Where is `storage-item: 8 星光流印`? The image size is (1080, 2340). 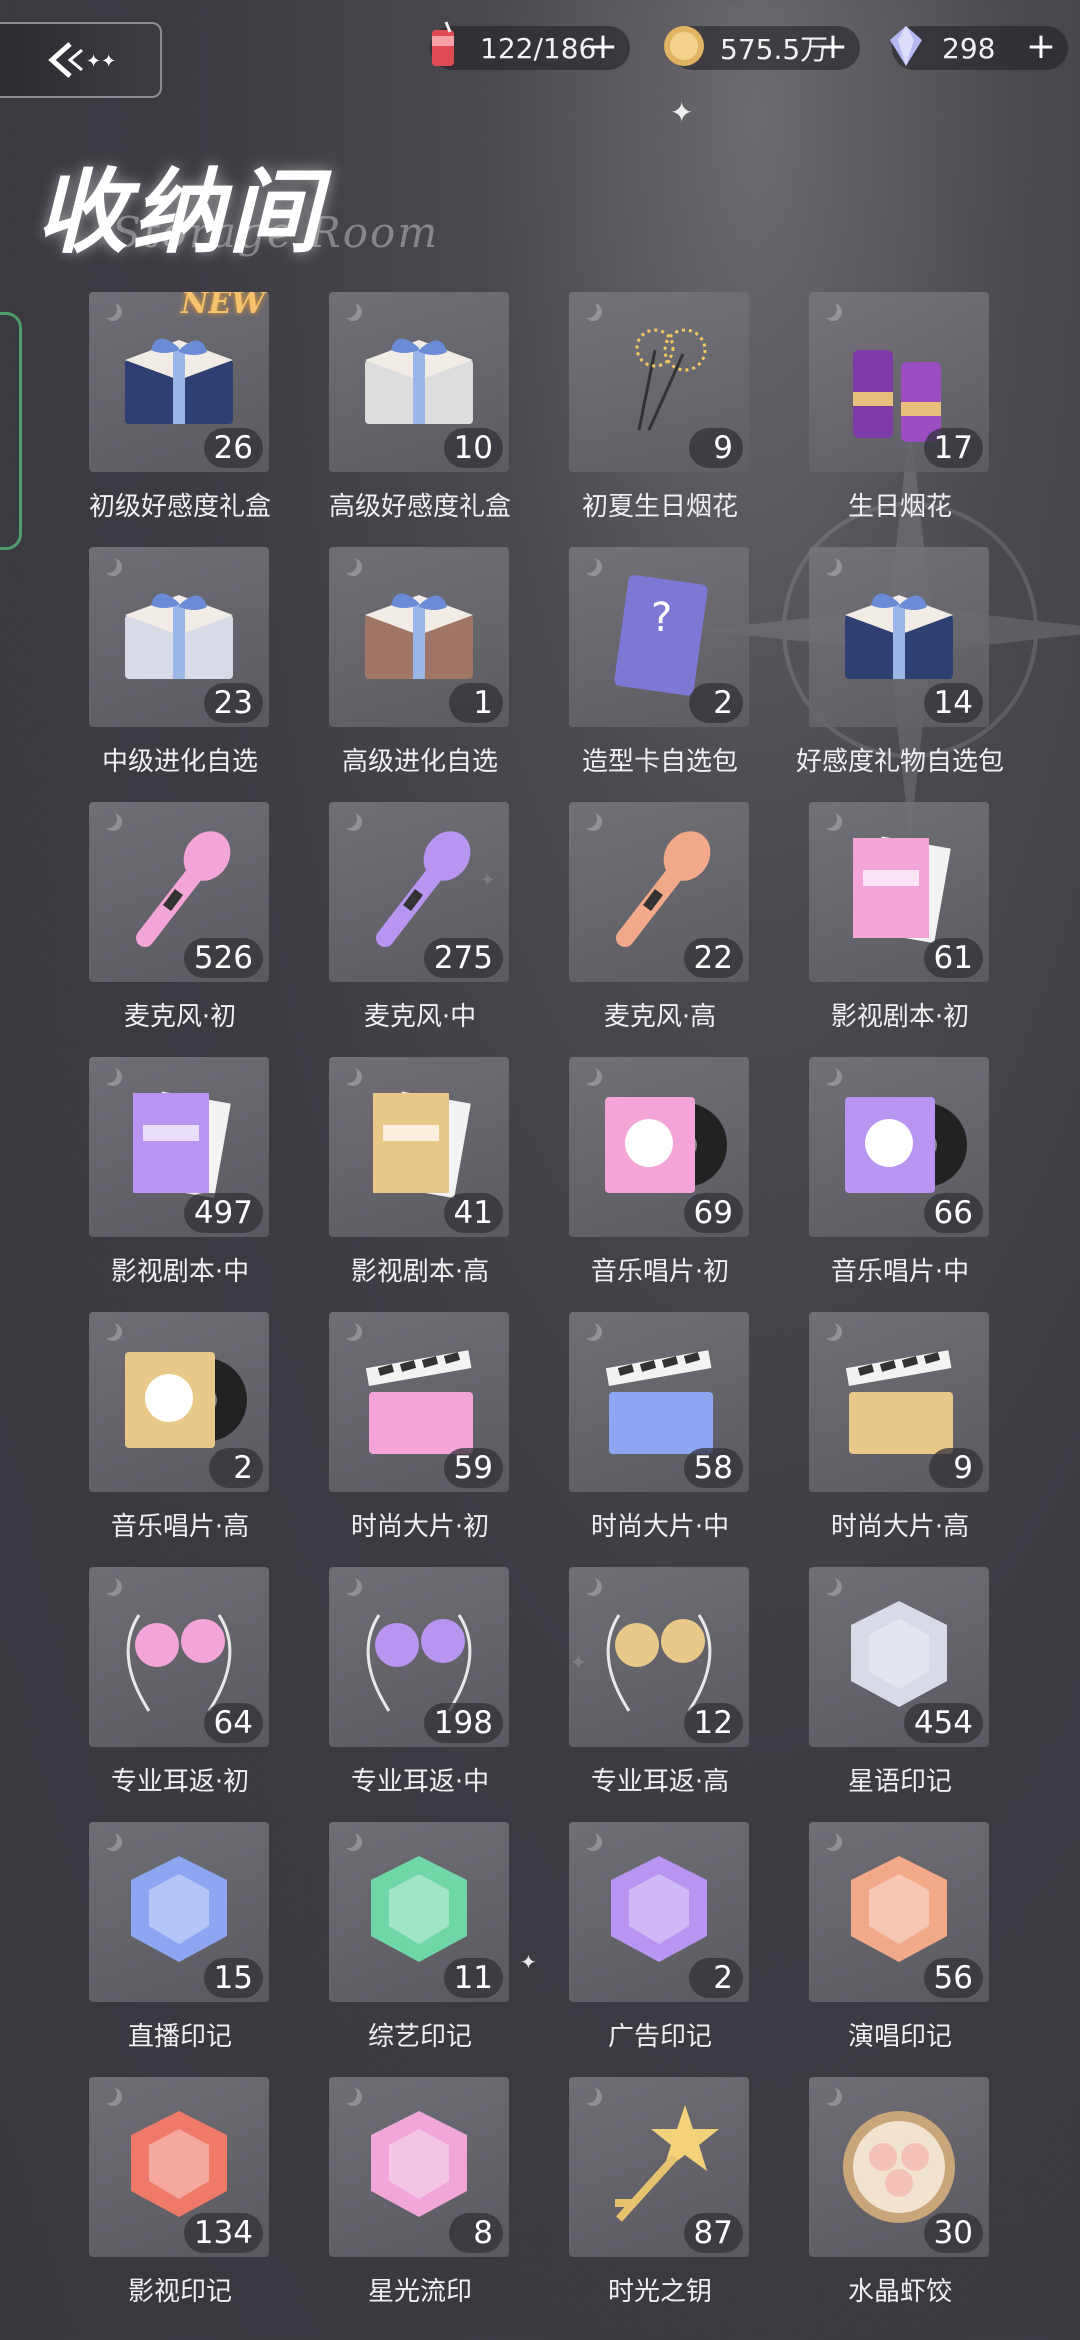 storage-item: 8 星光流印 is located at coordinates (420, 2204).